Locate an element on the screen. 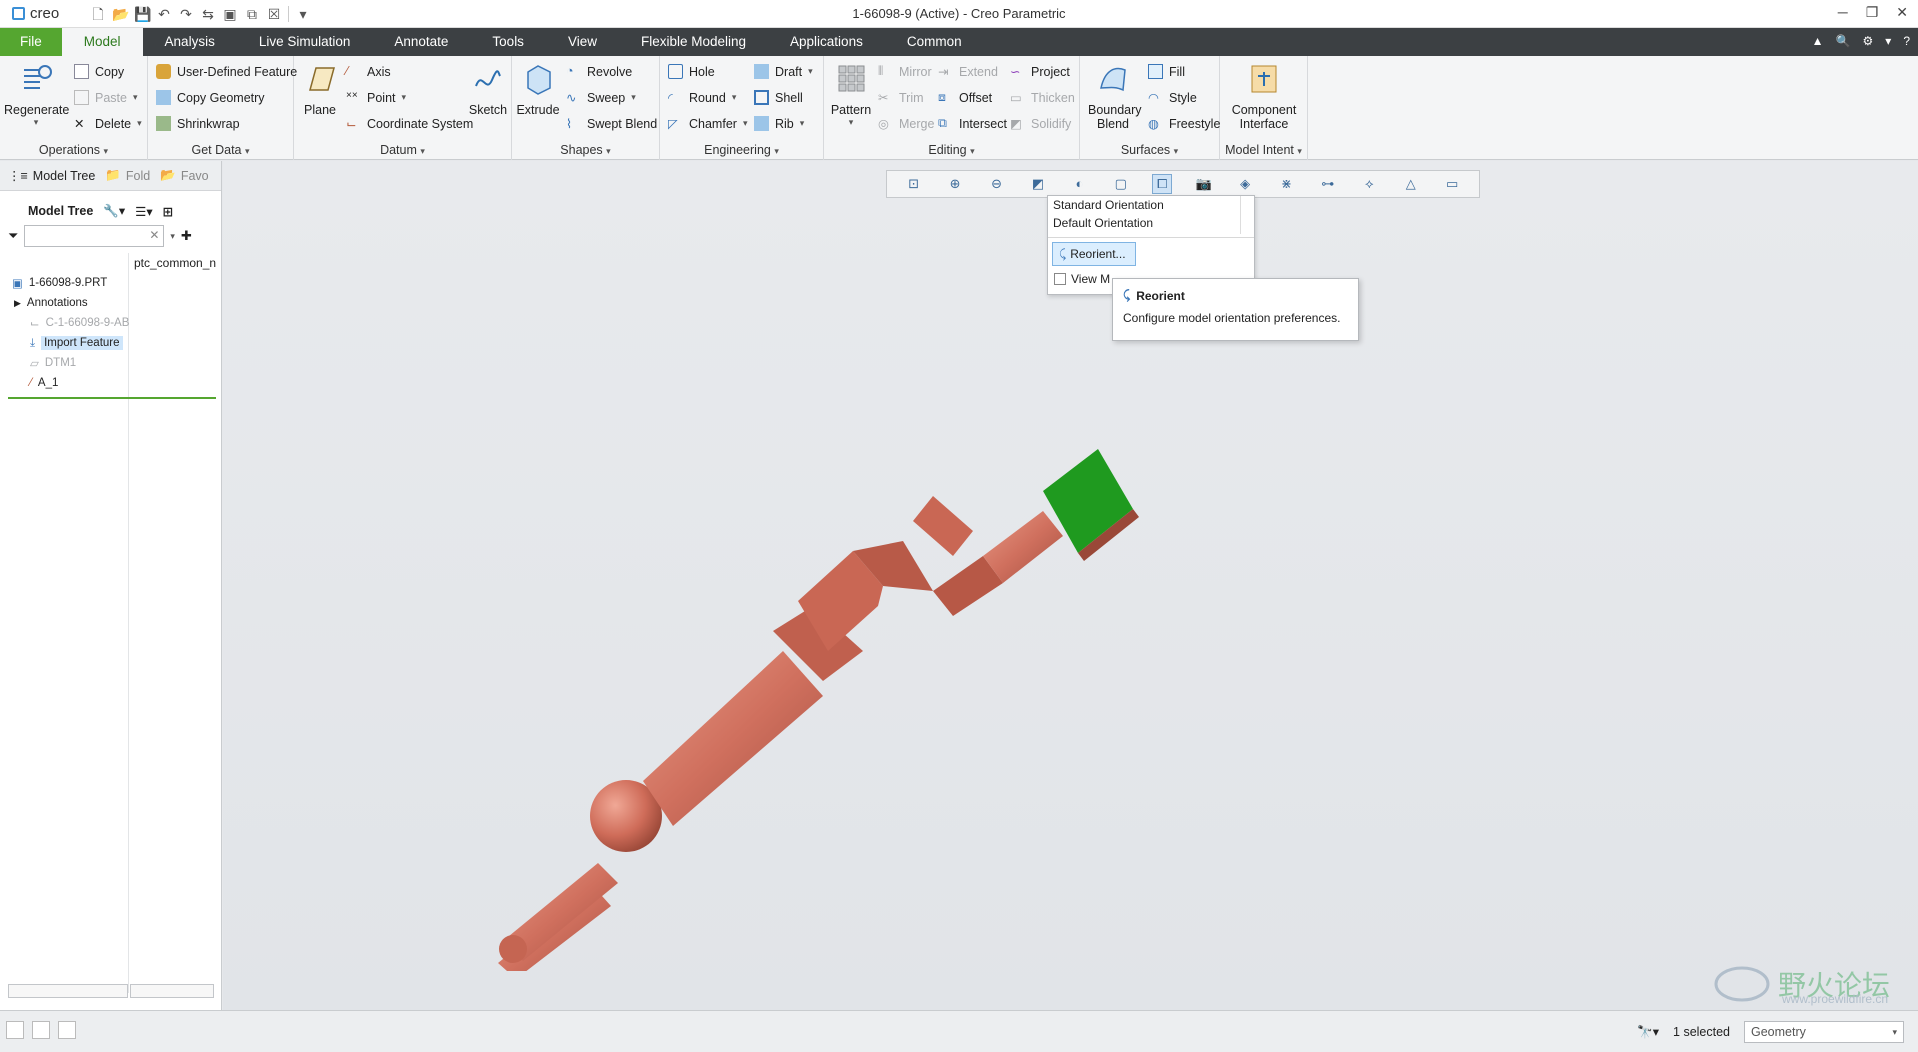 This screenshot has height=1052, width=1918. tab-file: File is located at coordinates (31, 42).